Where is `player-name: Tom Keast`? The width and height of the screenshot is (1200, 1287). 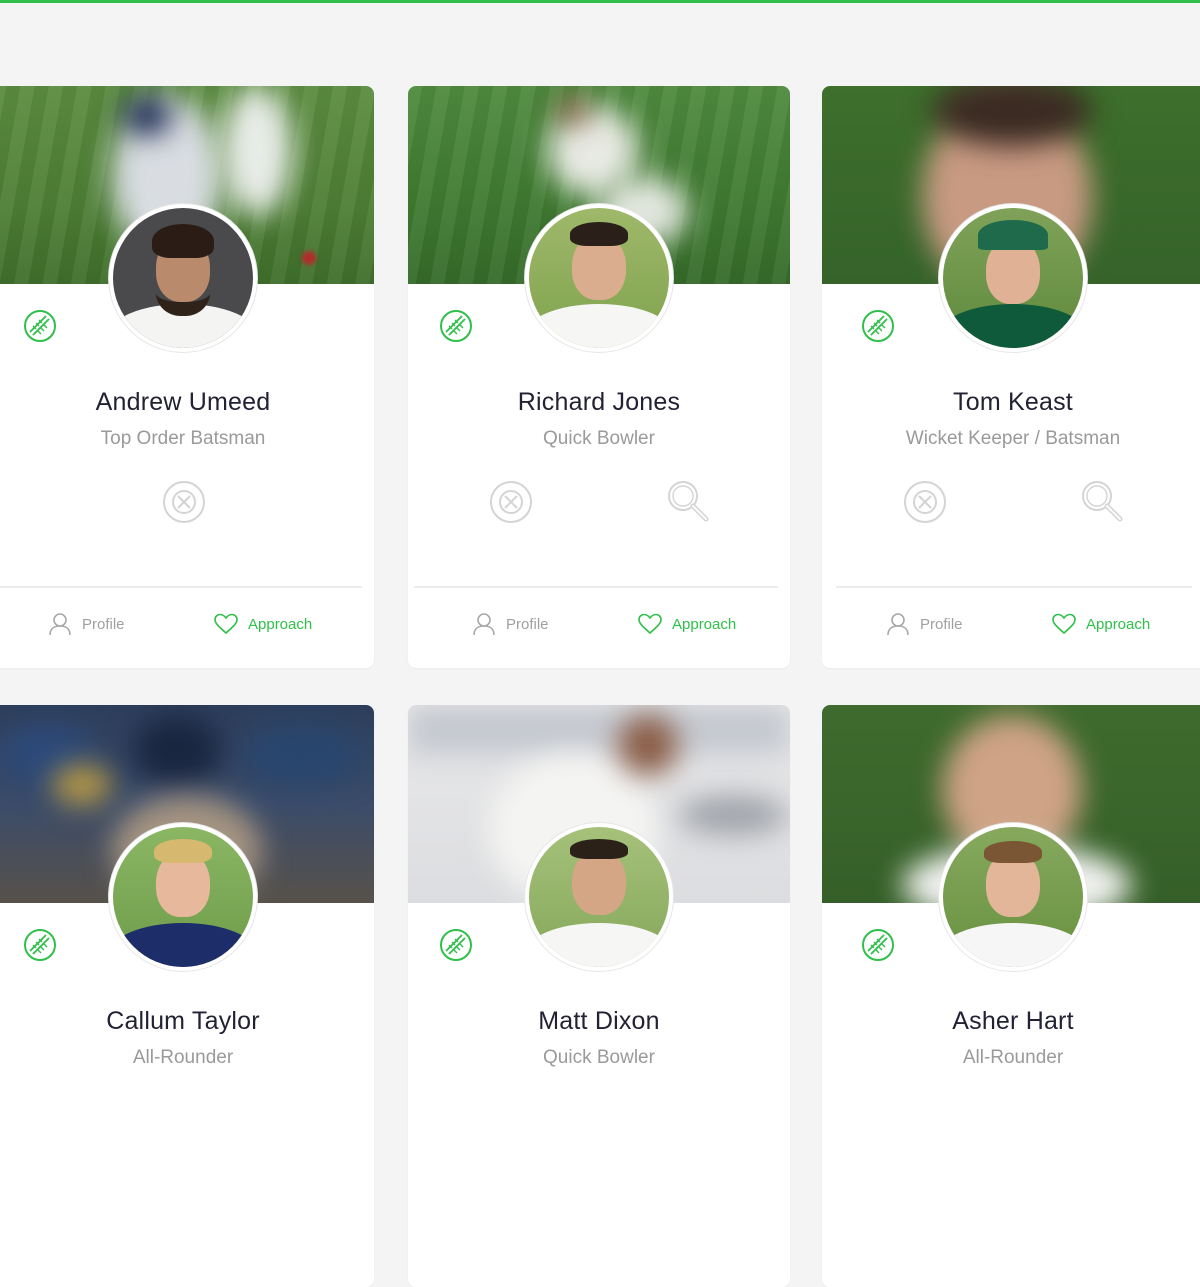
player-name: Tom Keast is located at coordinates (1013, 402).